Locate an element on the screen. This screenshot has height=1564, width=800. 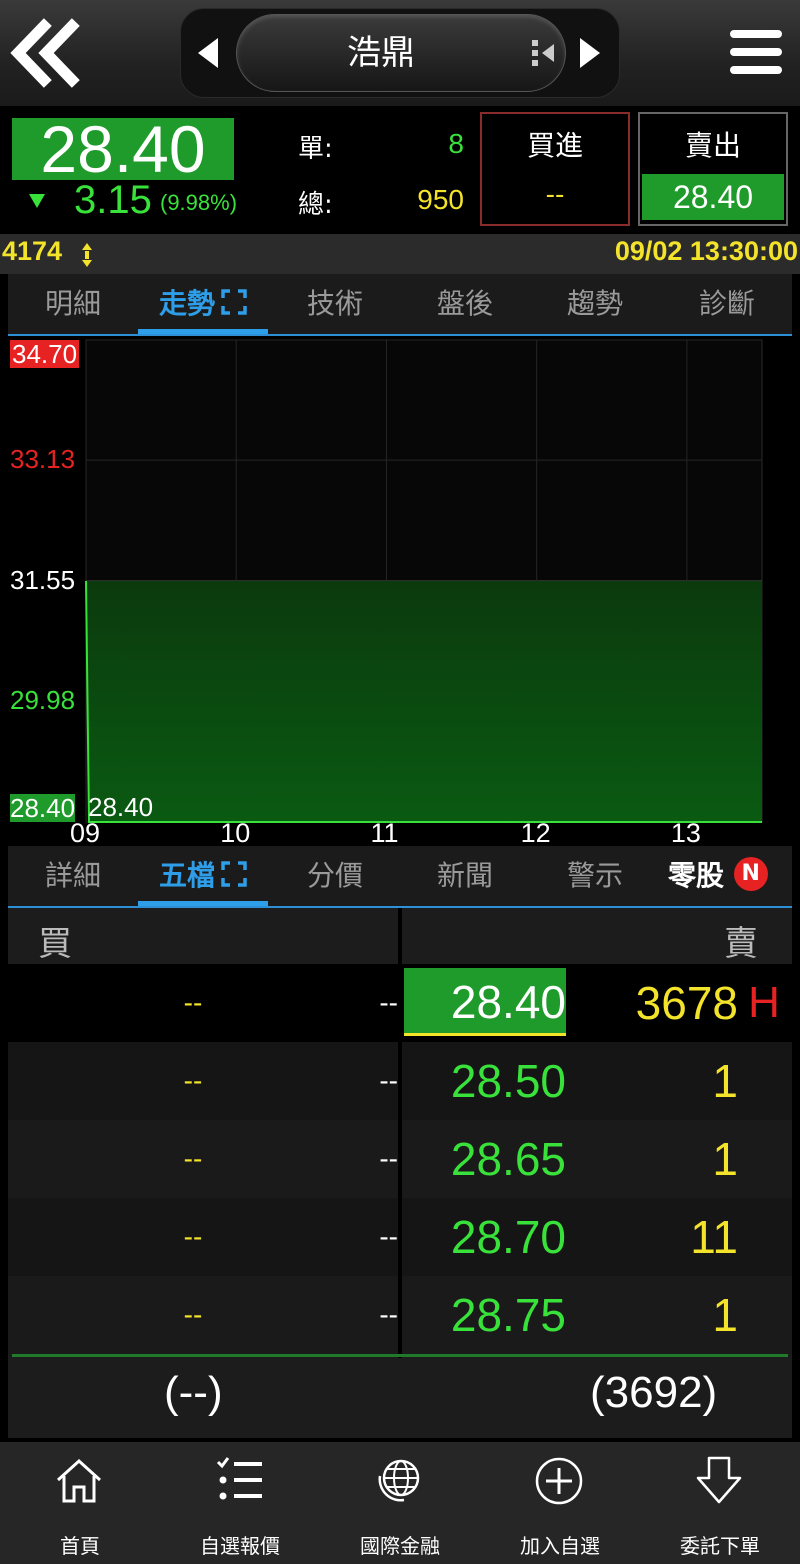
main-tab-bar: 明細 走勢 技術 盤後 趨勢 診斷 is located at coordinates (400, 305).